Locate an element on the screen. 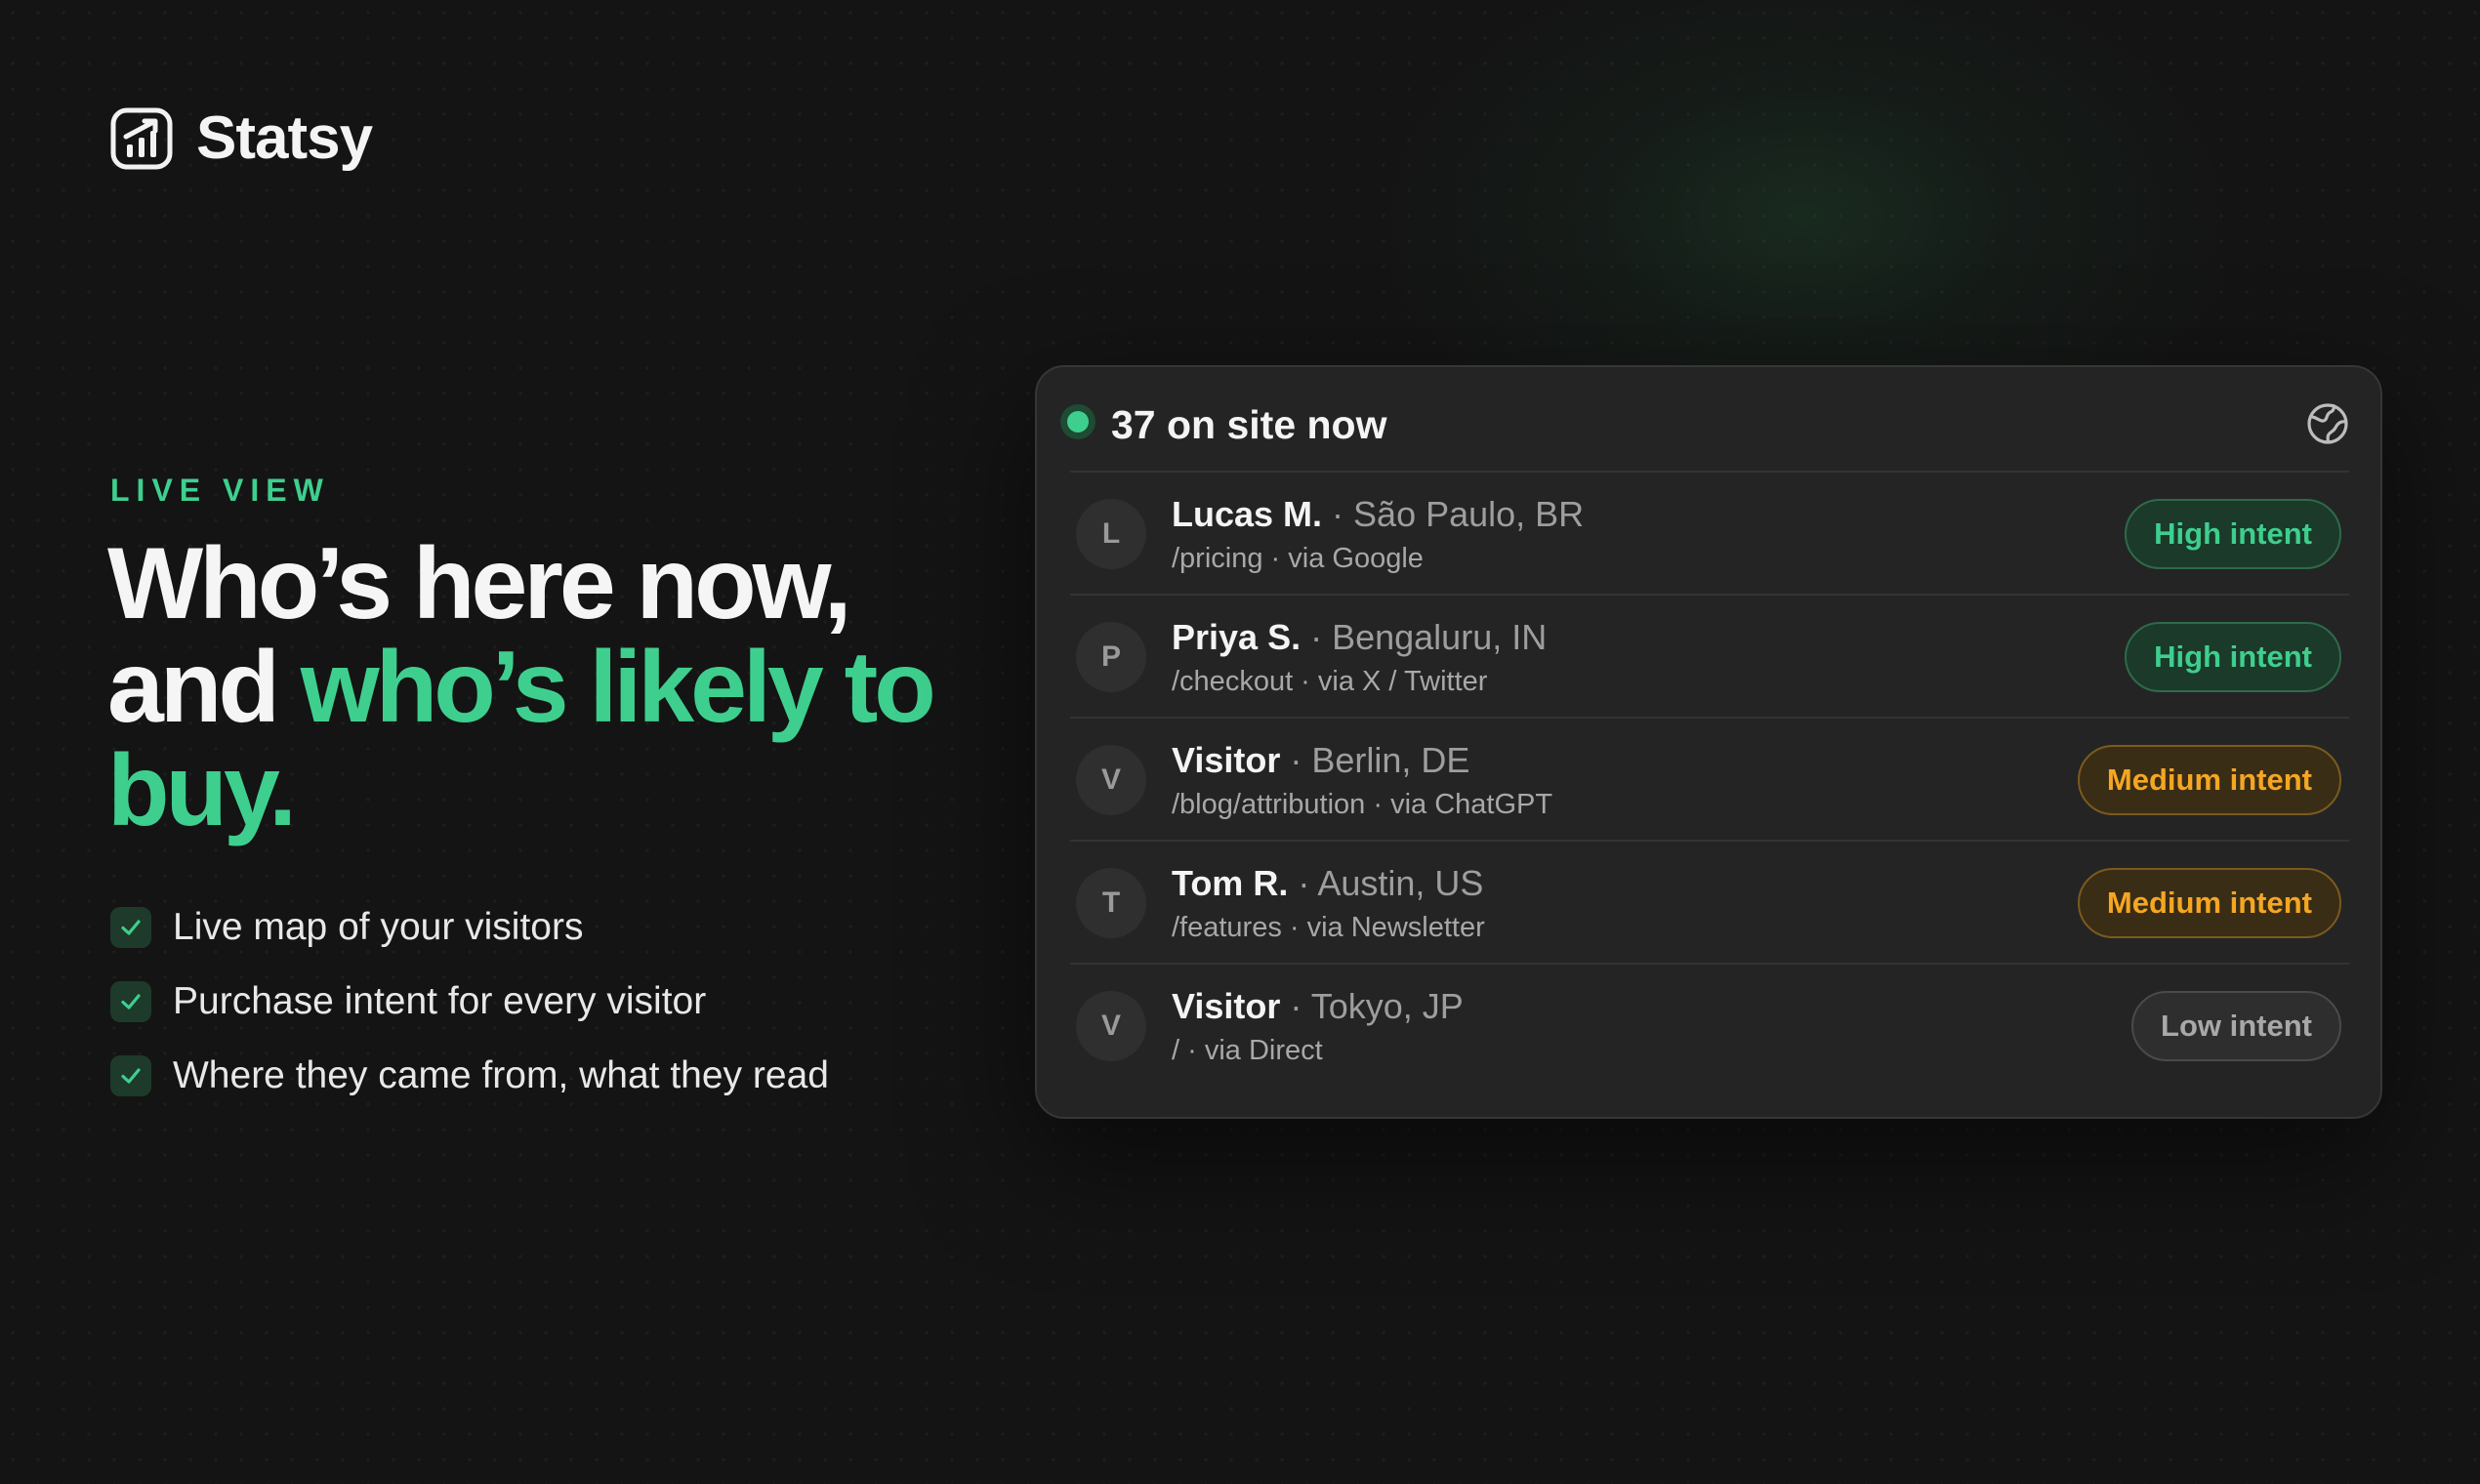 The width and height of the screenshot is (2480, 1484). brand-name: Statsy is located at coordinates (284, 138).